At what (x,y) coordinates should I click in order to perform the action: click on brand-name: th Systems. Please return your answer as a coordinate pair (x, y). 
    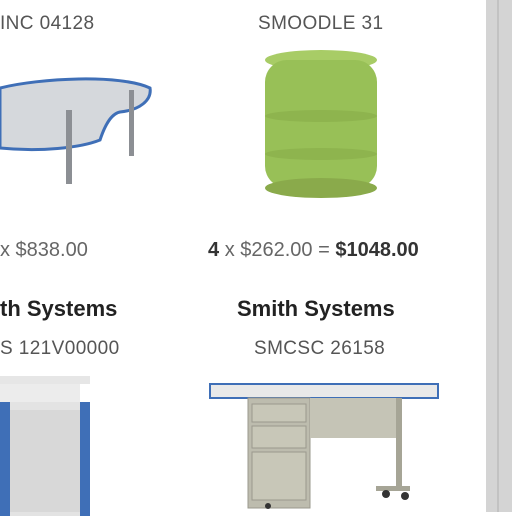
    Looking at the image, I should click on (59, 308).